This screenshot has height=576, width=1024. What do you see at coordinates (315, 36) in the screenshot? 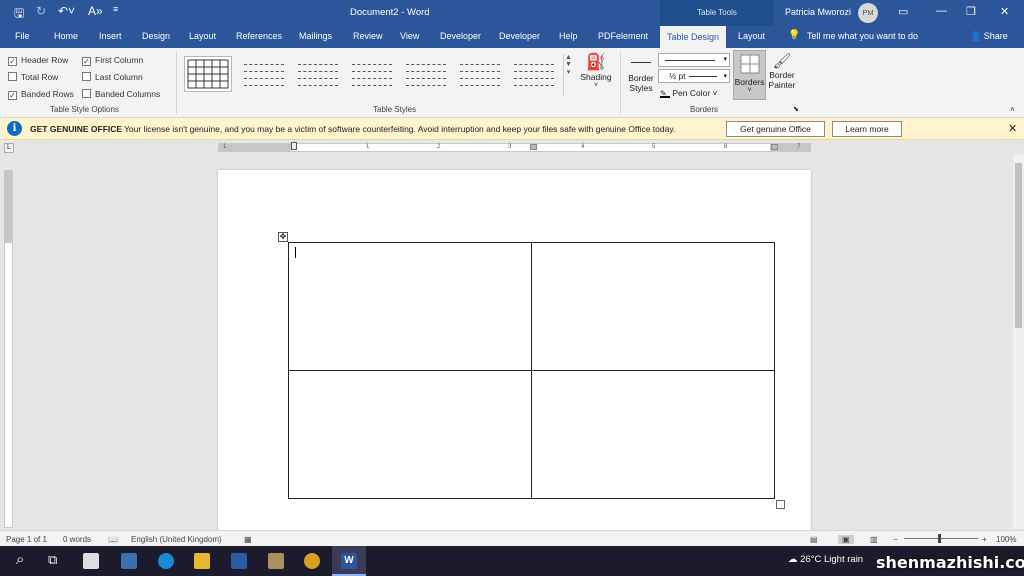
I see `tab-mailings: Mailings` at bounding box center [315, 36].